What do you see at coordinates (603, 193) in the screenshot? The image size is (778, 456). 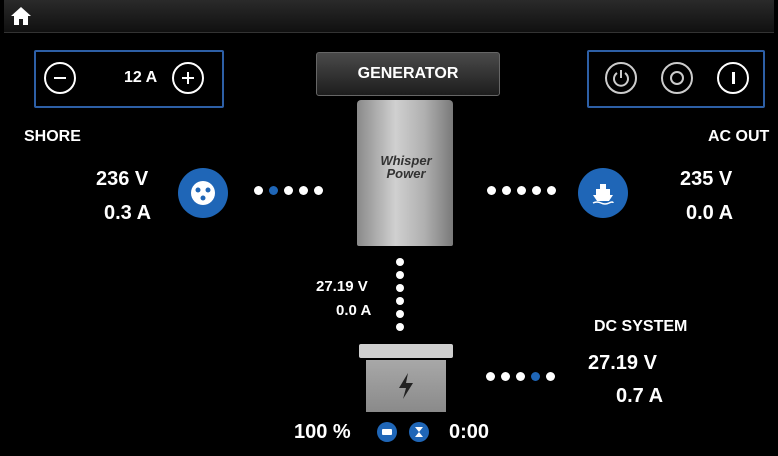 I see `boat-icon` at bounding box center [603, 193].